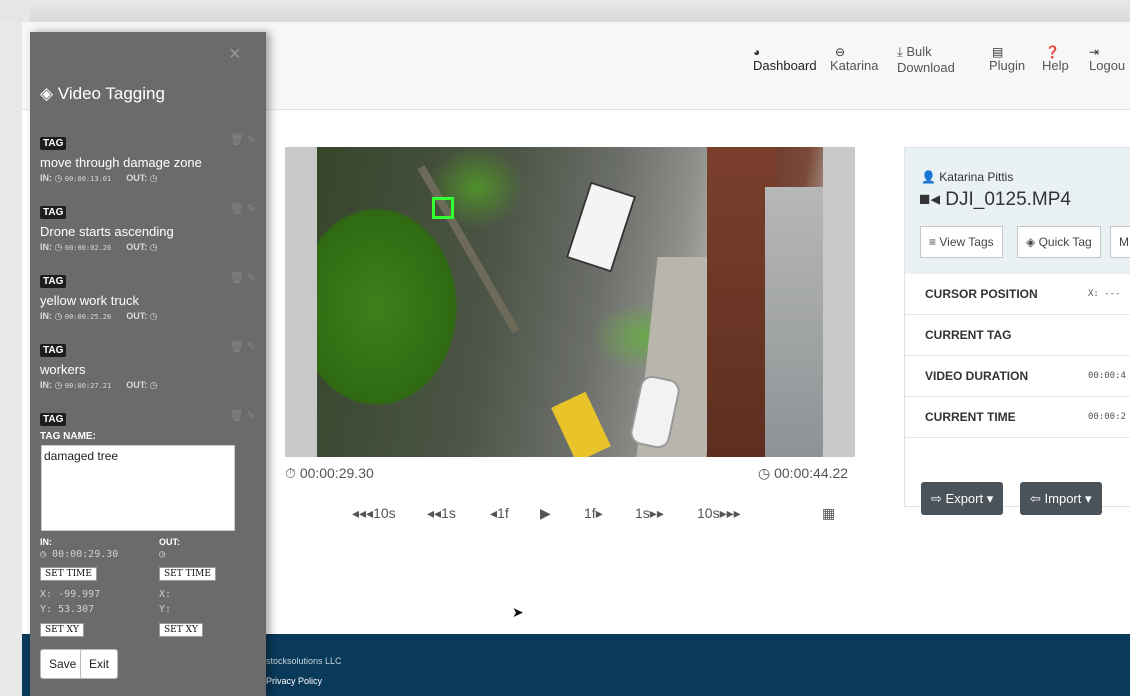  I want to click on fwd-1s-button: 1s▸▸, so click(649, 513).